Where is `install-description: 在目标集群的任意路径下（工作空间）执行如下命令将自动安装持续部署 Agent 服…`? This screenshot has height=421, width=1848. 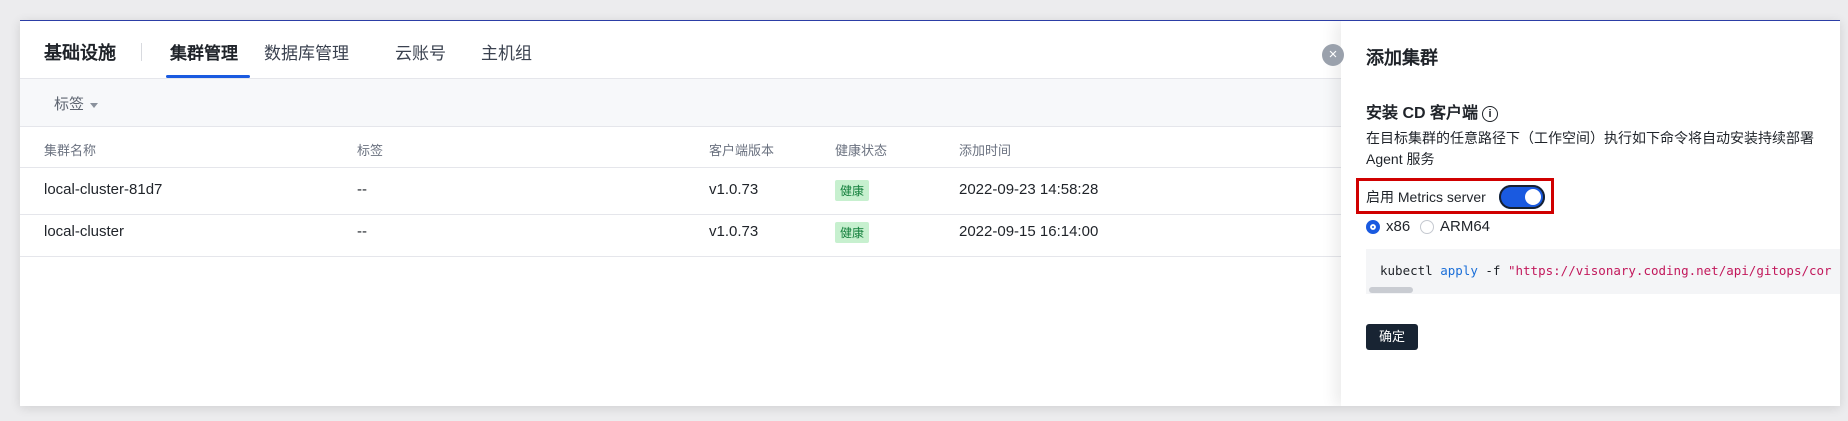
install-description: 在目标集群的任意路径下（工作空间）执行如下命令将自动安装持续部署 Agent 服… is located at coordinates (1590, 148).